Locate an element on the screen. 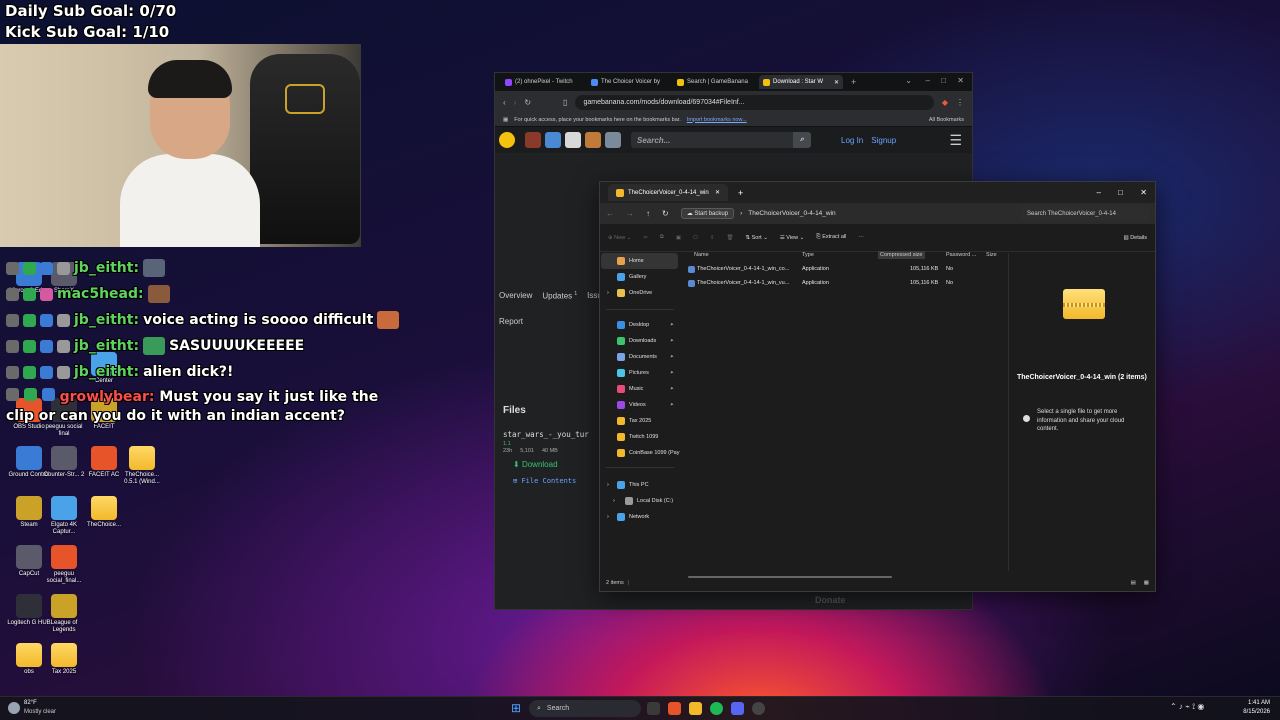 The image size is (1280, 720). forward-icon: › is located at coordinates (515, 102).